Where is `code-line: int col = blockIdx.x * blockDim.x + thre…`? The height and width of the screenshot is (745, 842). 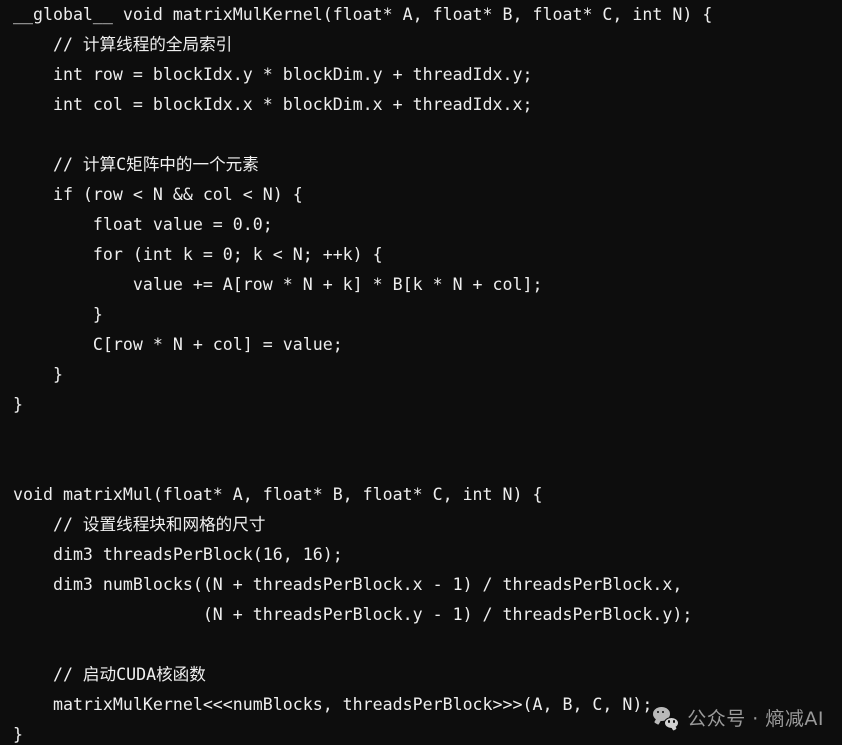 code-line: int col = blockIdx.x * blockDim.x + thre… is located at coordinates (273, 104).